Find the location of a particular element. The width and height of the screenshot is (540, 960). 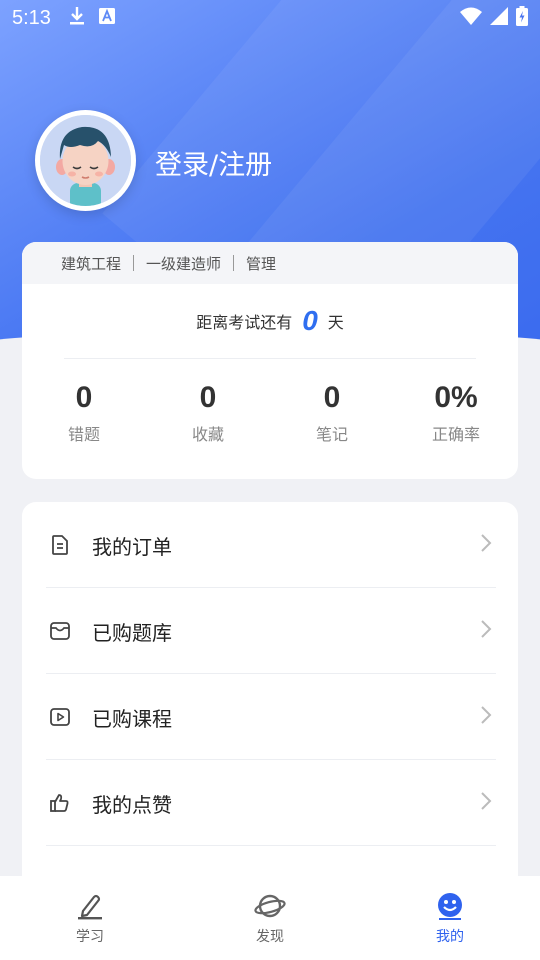

pen-icon is located at coordinates (90, 908).